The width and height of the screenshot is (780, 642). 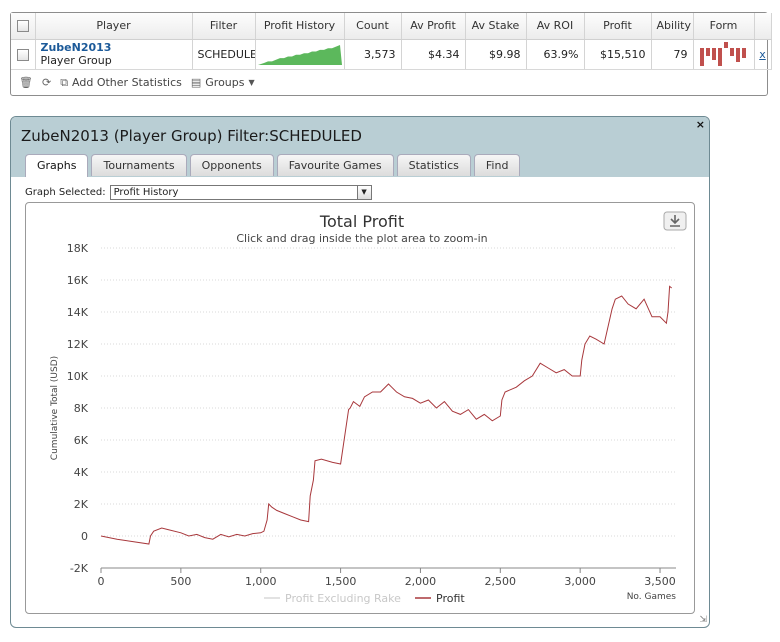 What do you see at coordinates (496, 26) in the screenshot?
I see `av-stake-column-header: Av Stake` at bounding box center [496, 26].